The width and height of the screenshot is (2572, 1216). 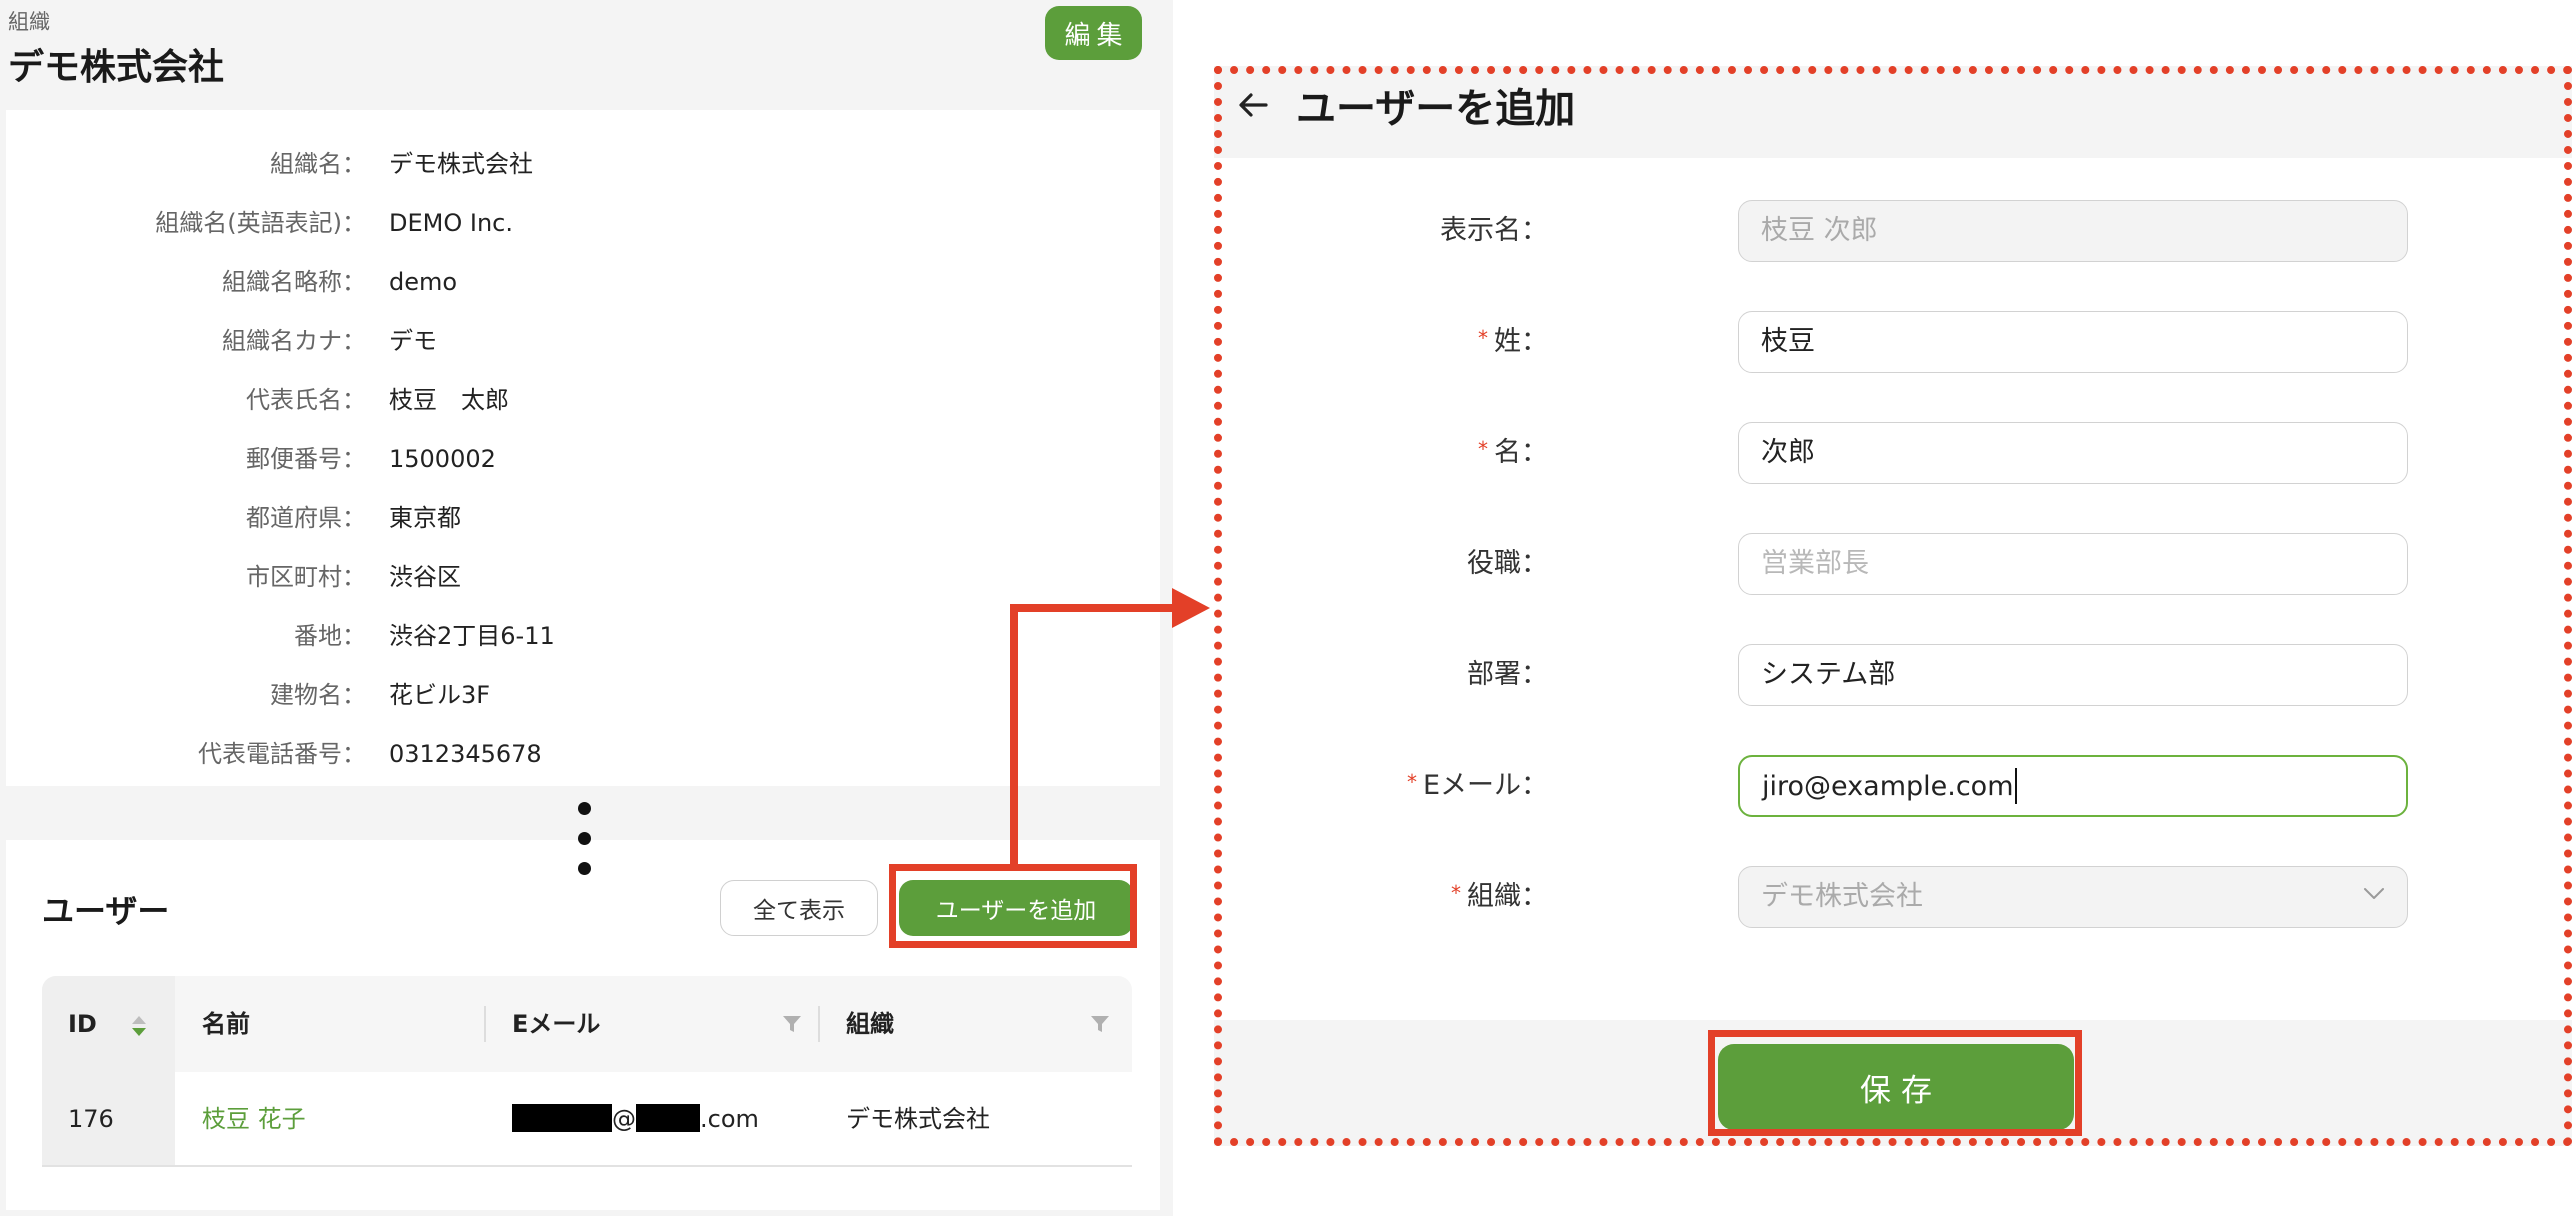 I want to click on vertical-ellipsis-icon, so click(x=585, y=840).